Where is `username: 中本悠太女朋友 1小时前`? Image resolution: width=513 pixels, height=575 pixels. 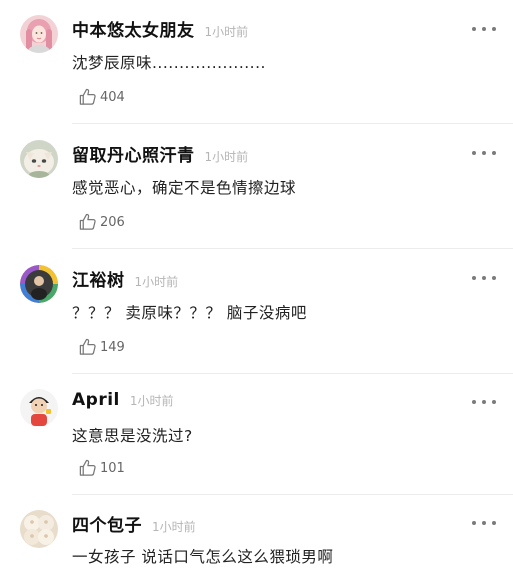
username: 中本悠太女朋友 1小时前 is located at coordinates (160, 28).